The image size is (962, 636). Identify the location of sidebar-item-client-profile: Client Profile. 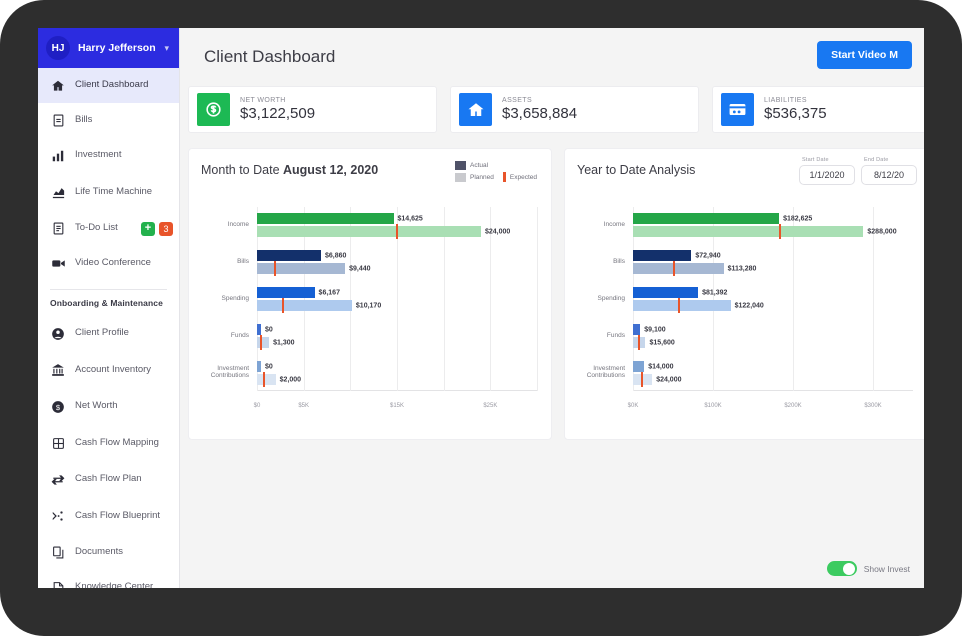
(108, 333).